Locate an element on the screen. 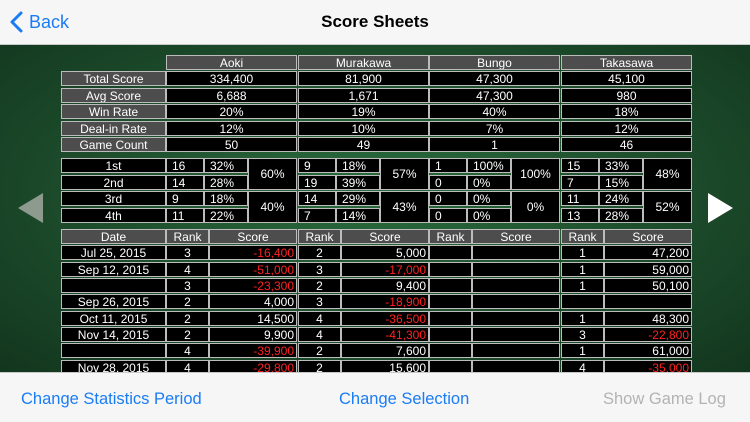  game-date: Sep 26, 2015 is located at coordinates (113, 301).